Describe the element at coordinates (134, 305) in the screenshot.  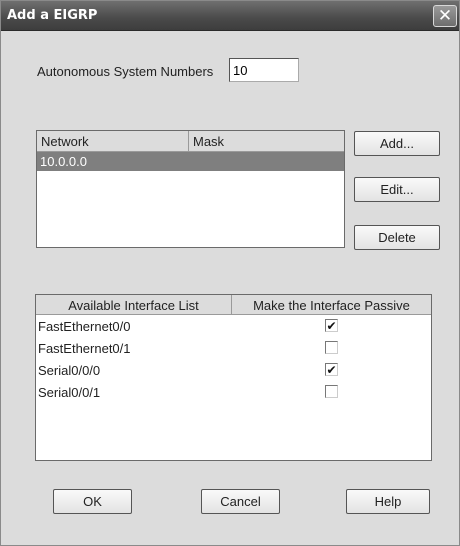
I see `column-header-interface: Available Interface List` at that location.